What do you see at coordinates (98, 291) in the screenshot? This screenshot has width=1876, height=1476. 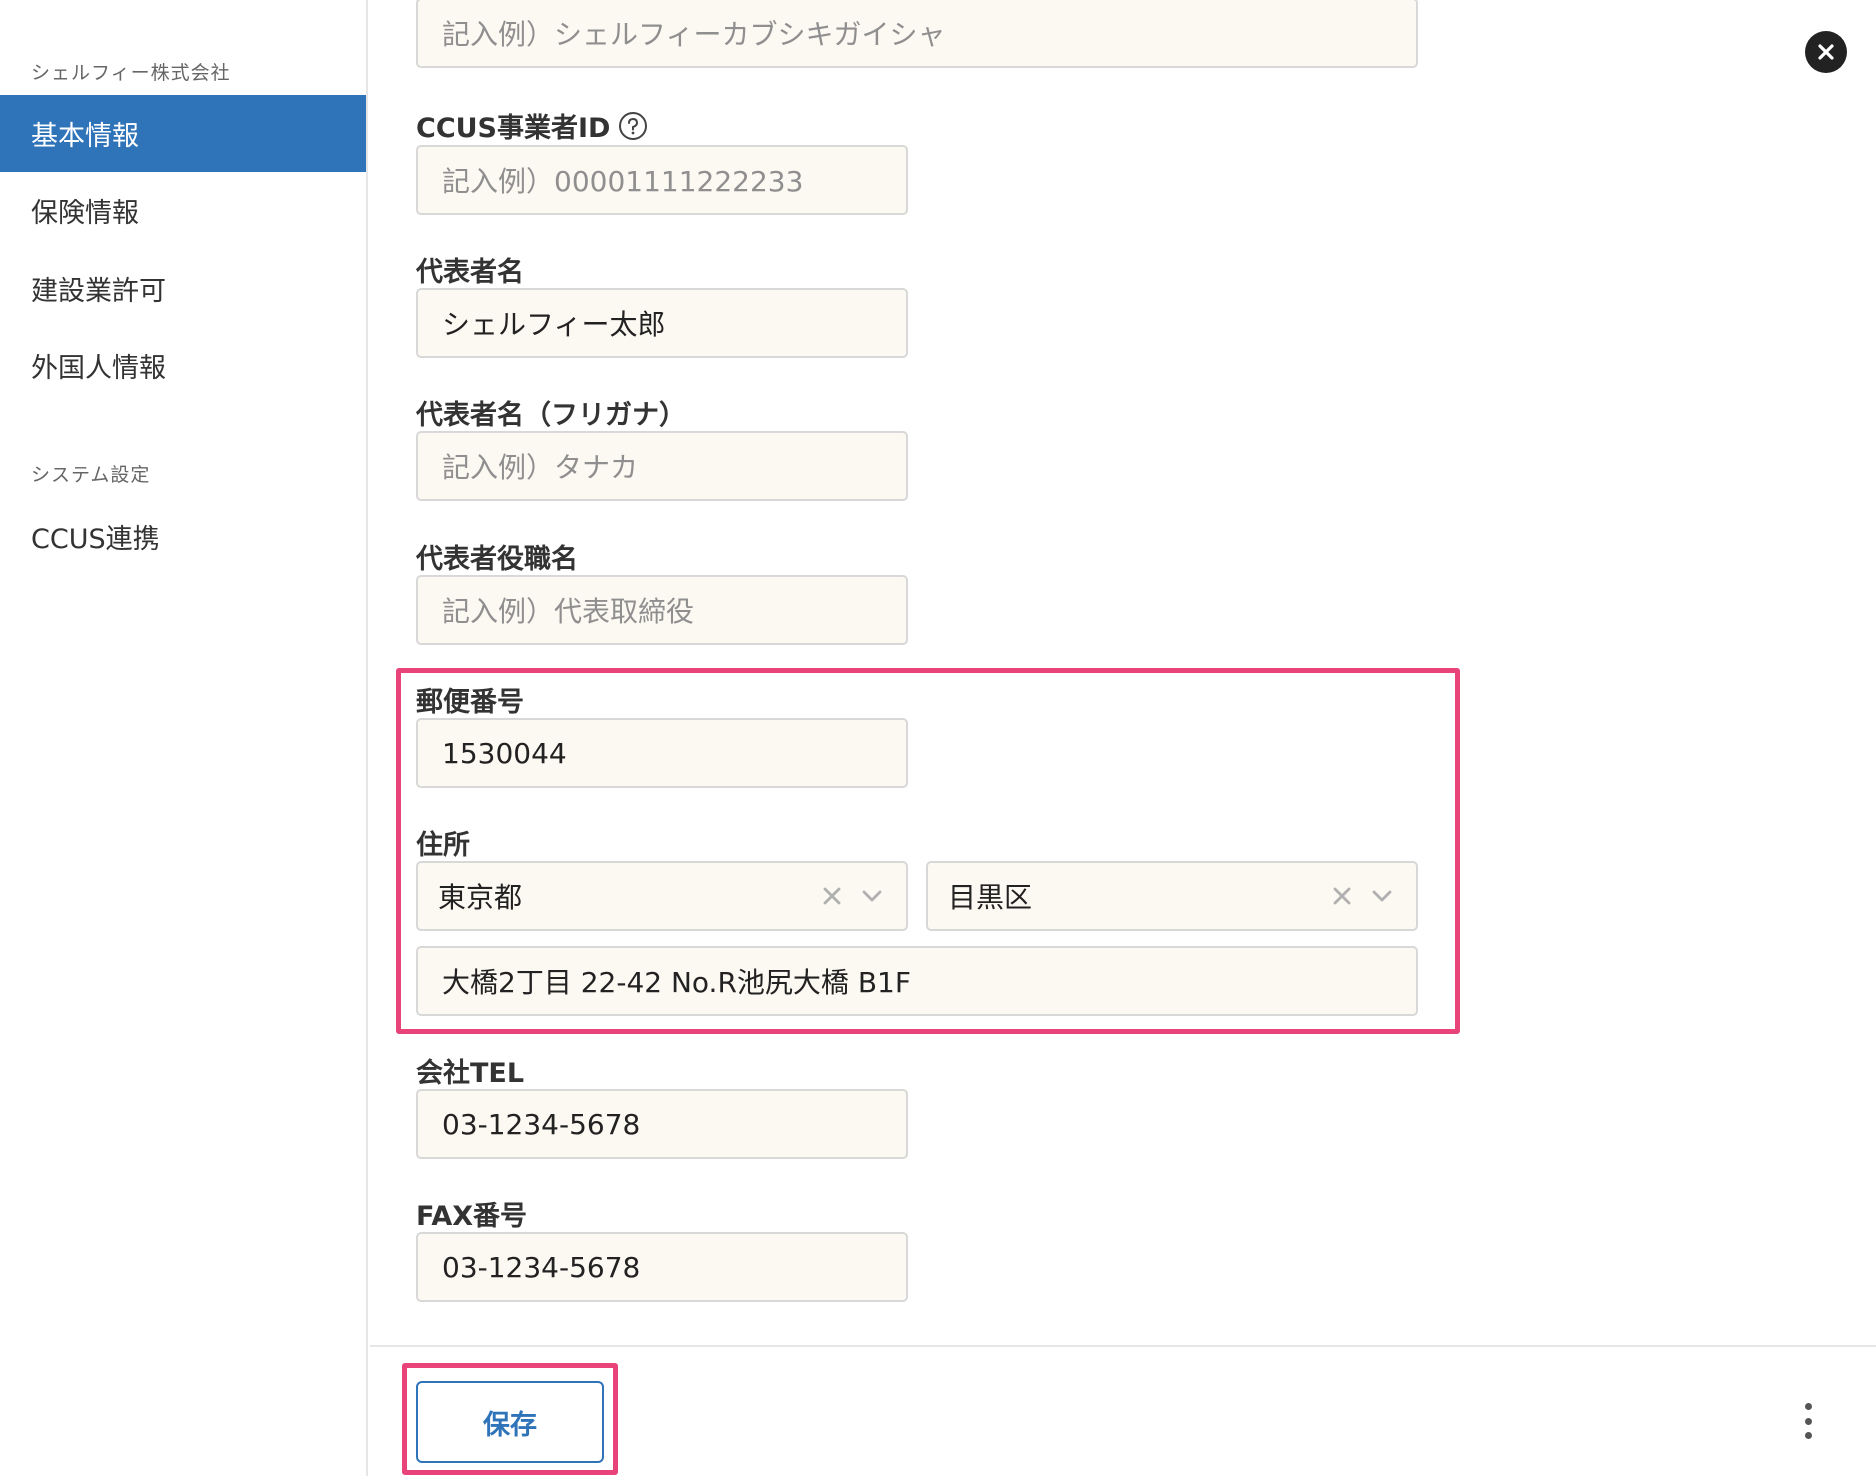 I see `sidebar-item-label: 建設業許可` at bounding box center [98, 291].